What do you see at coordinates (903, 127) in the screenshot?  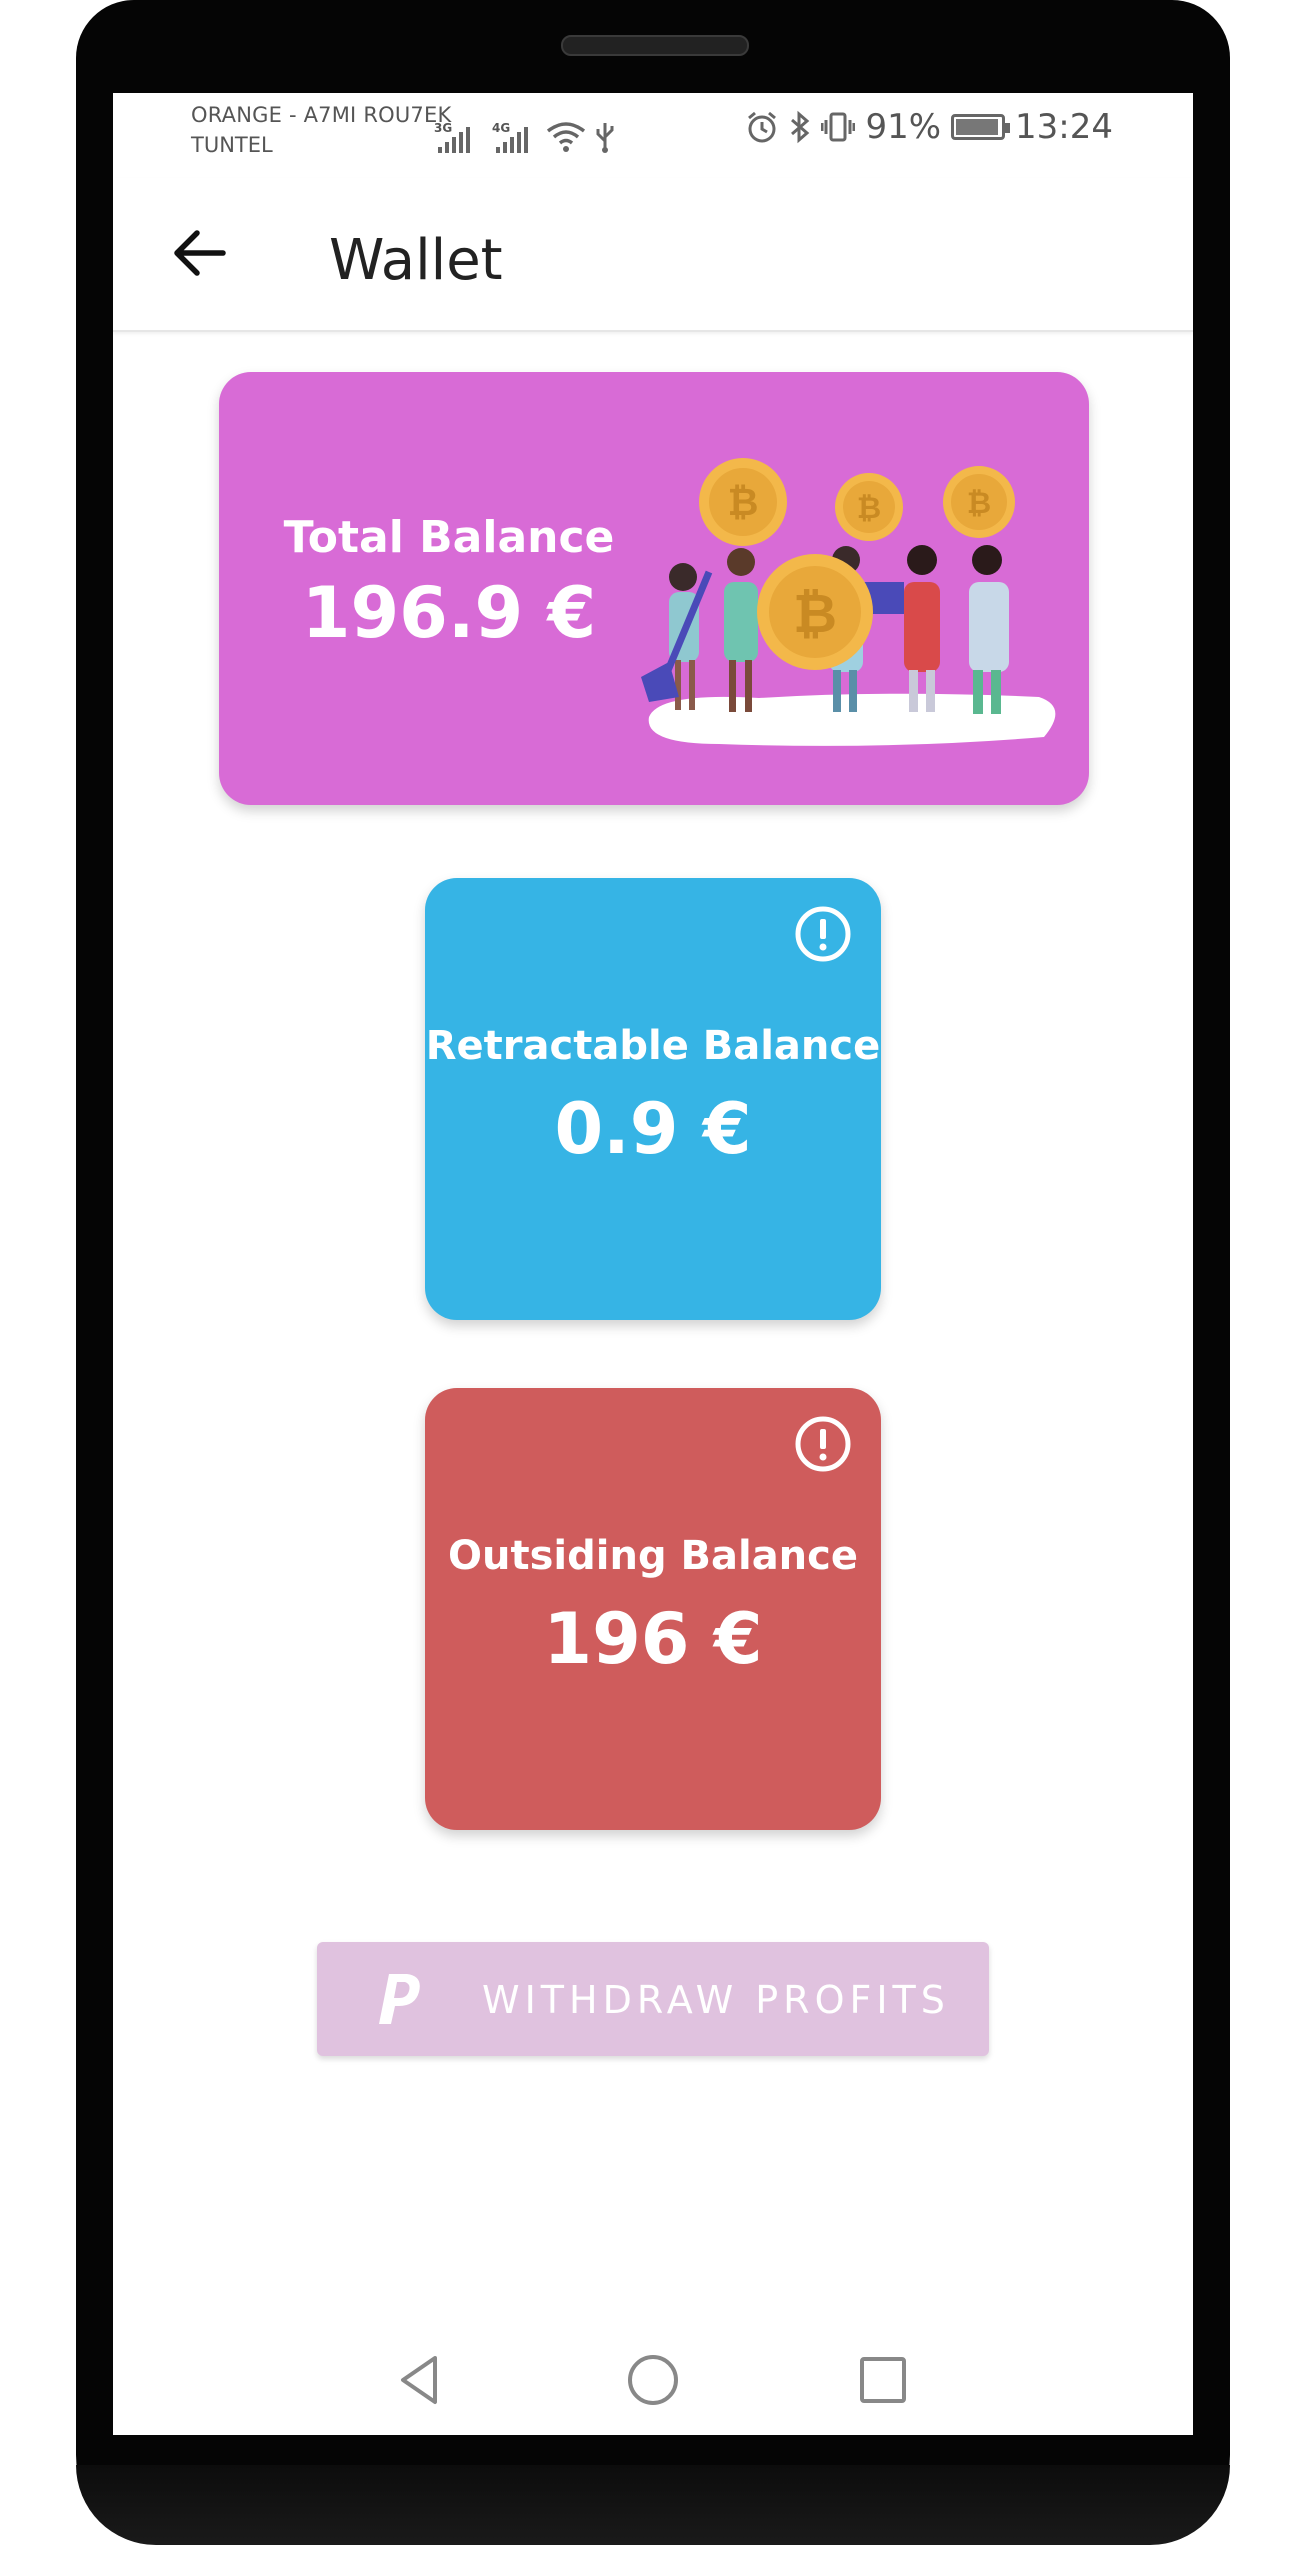 I see `battery-percent: 91%` at bounding box center [903, 127].